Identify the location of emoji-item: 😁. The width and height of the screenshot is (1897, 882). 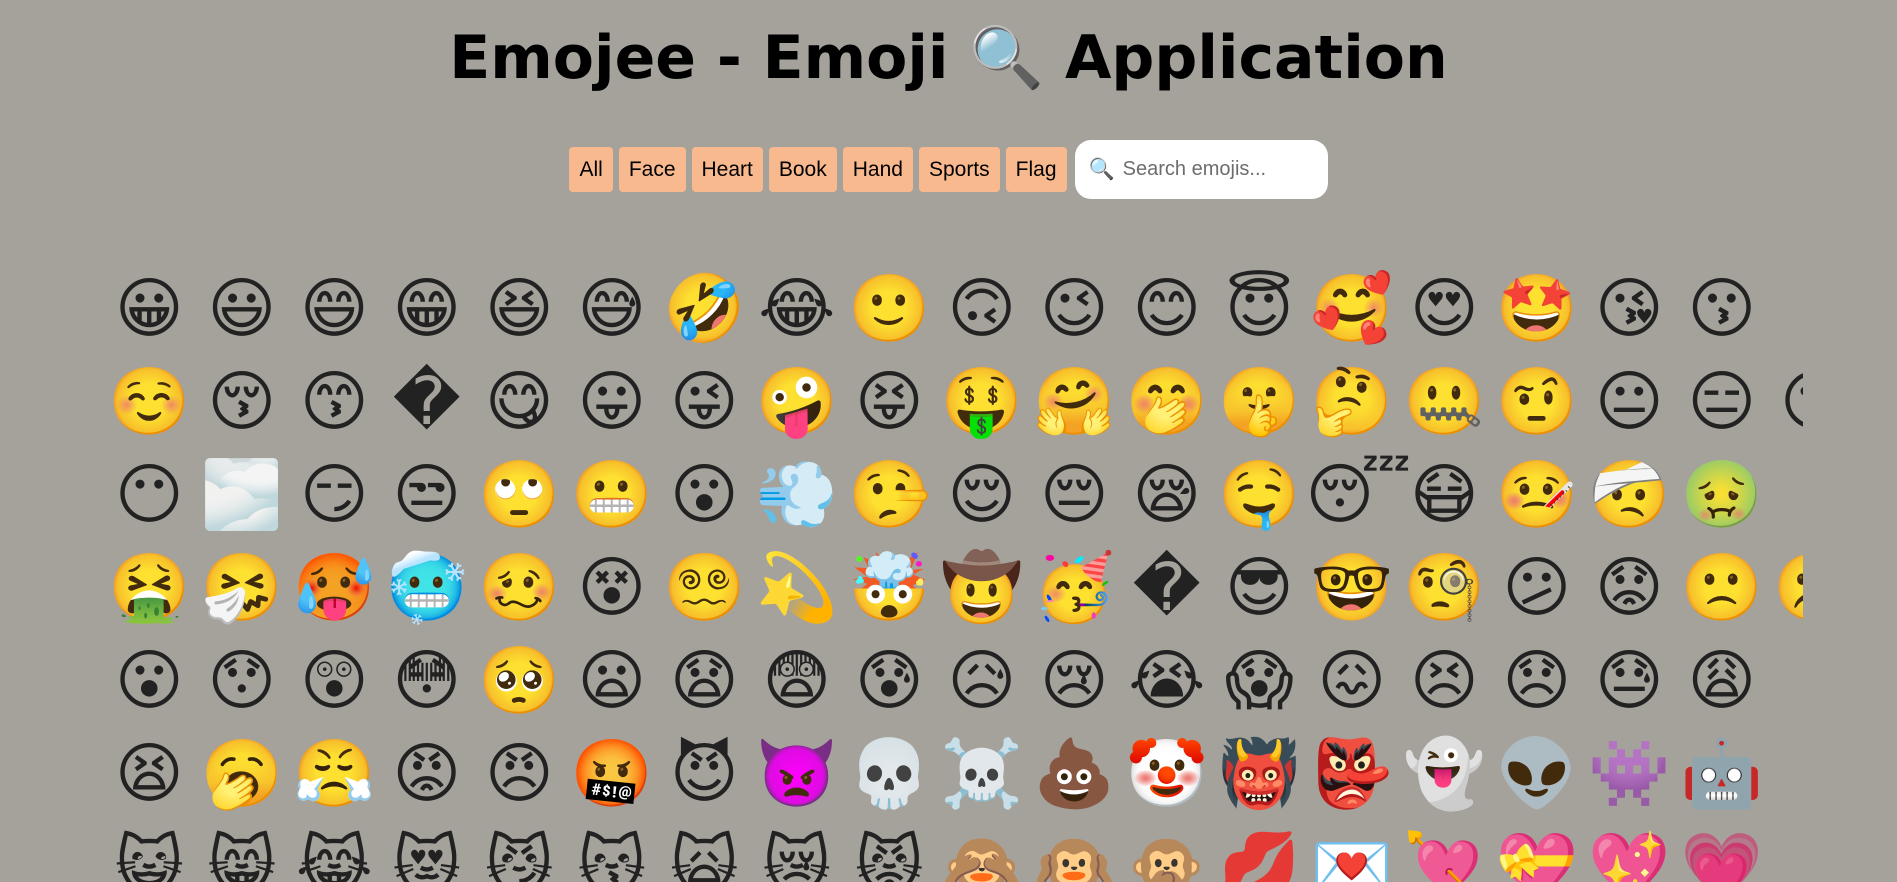
(427, 308).